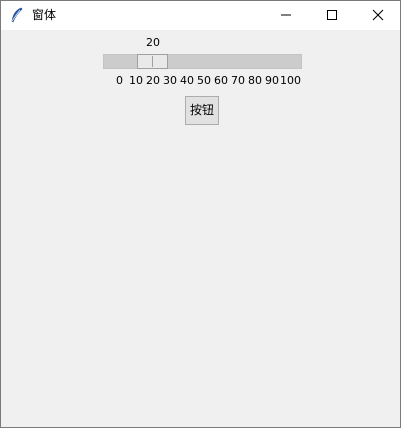 The width and height of the screenshot is (407, 430). I want to click on scale-tick-label: 100, so click(290, 80).